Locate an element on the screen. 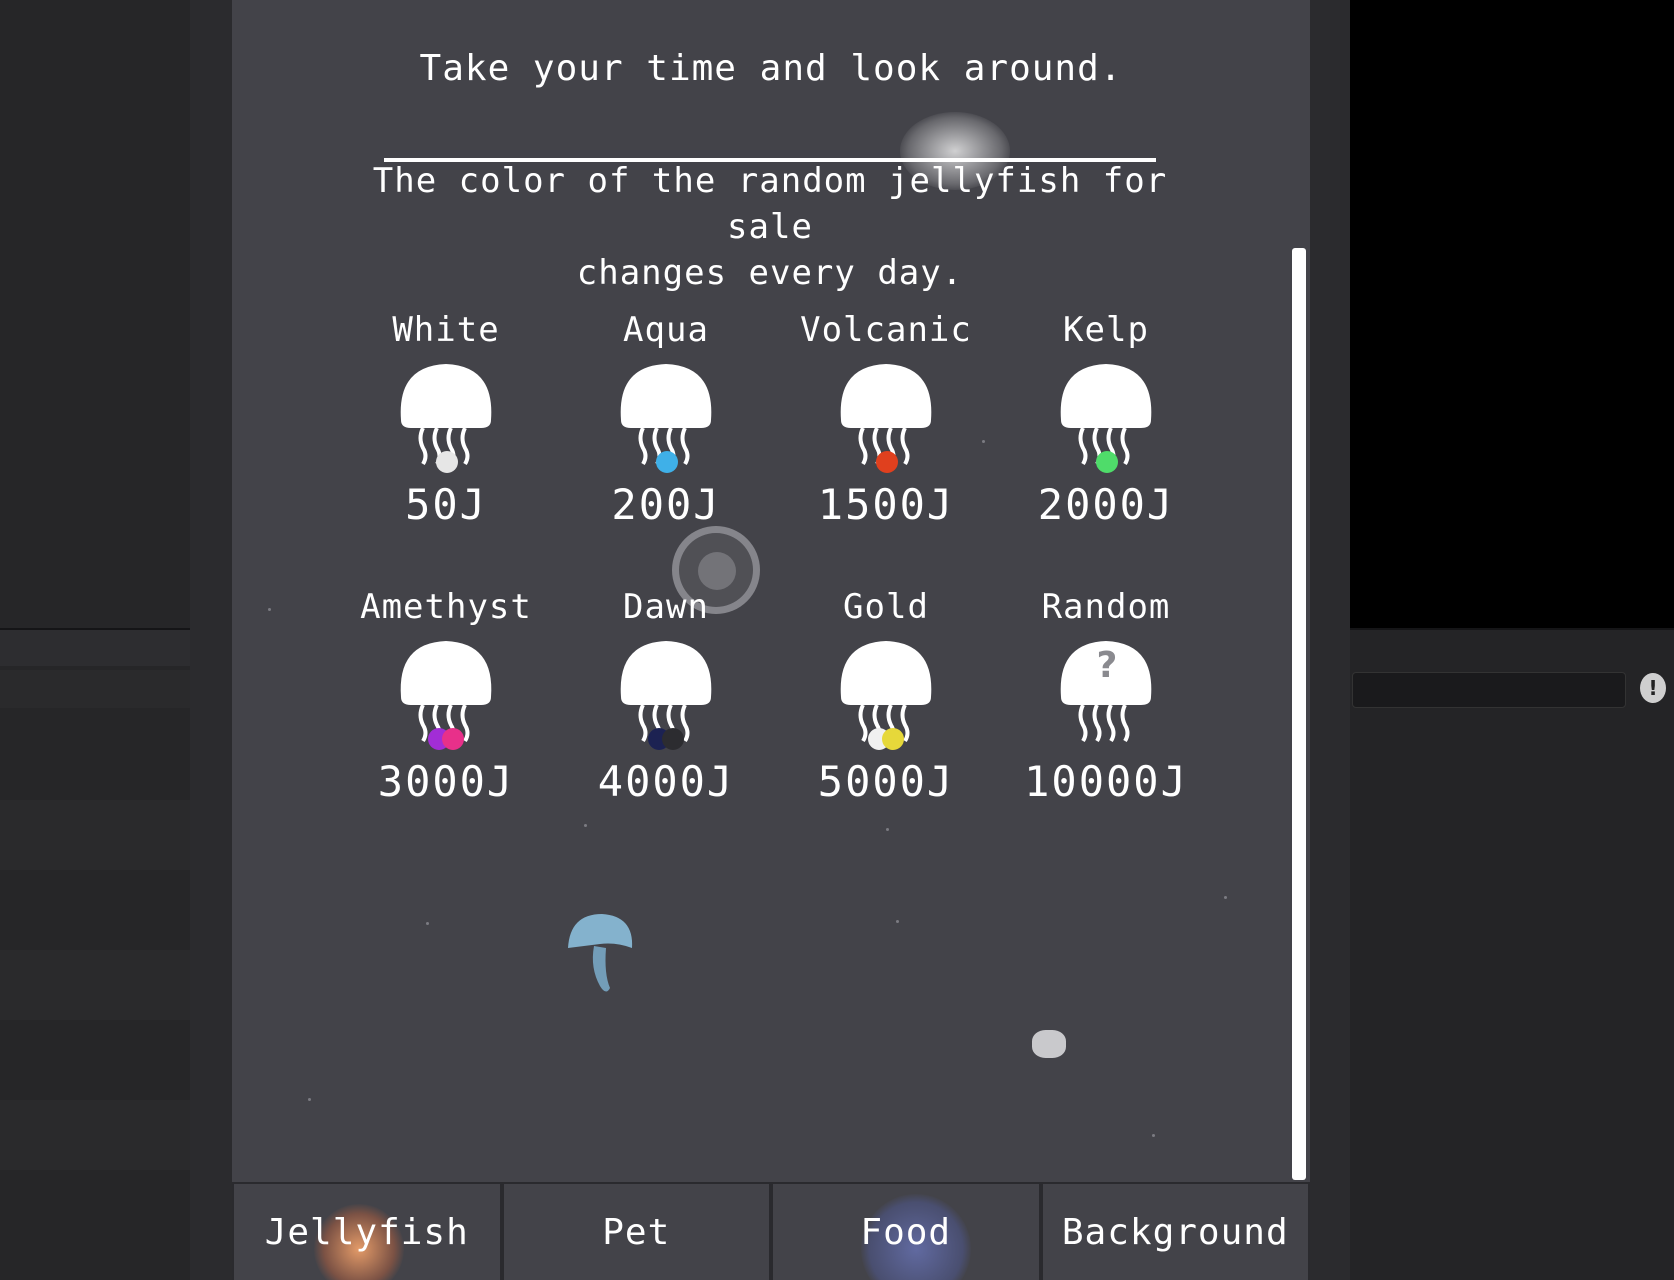 This screenshot has height=1280, width=1674. description-line: sale is located at coordinates (770, 227).